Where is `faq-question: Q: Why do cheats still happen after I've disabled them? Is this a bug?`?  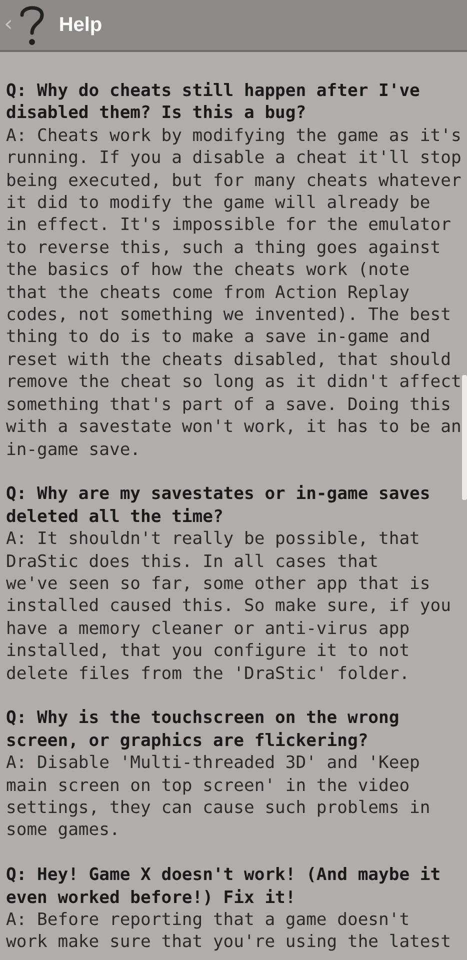
faq-question: Q: Why do cheats still happen after I've disabled them? Is this a bug? is located at coordinates (213, 102).